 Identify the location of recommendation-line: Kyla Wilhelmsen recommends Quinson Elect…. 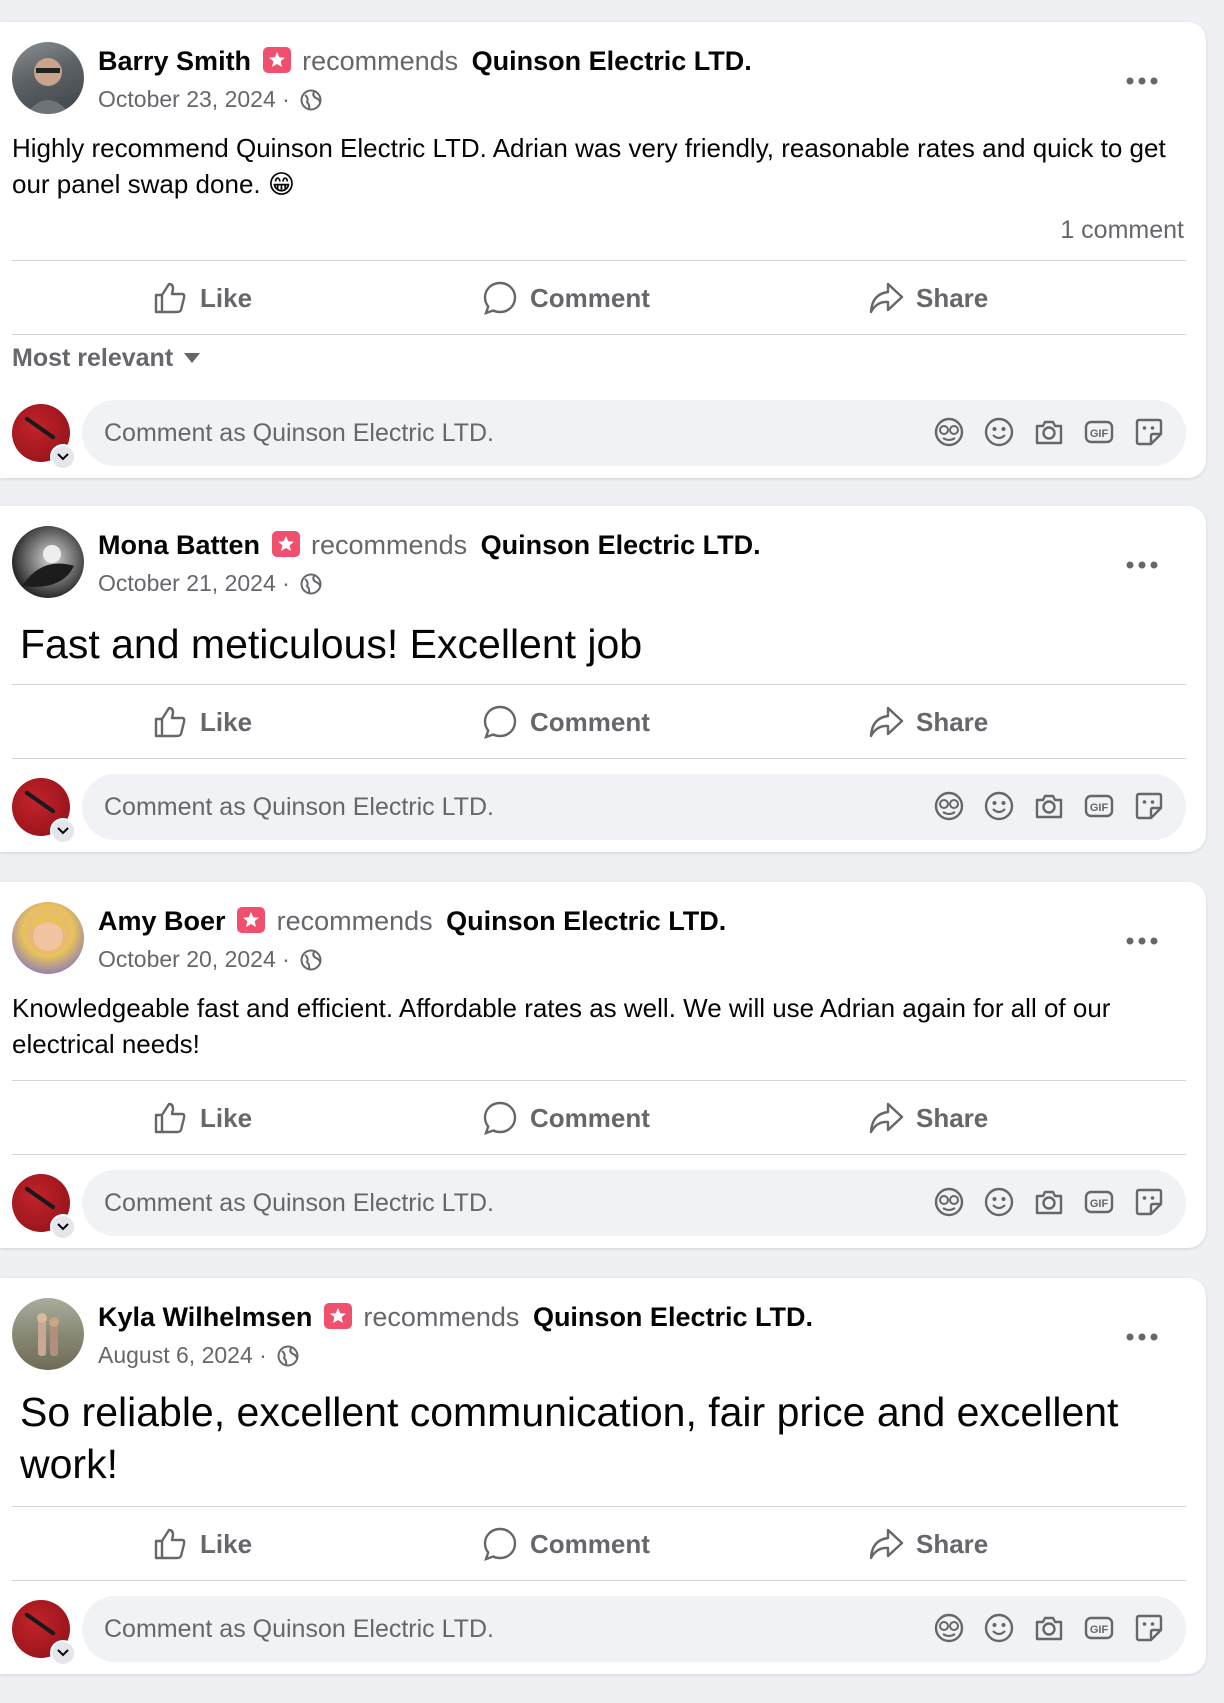
(455, 1317).